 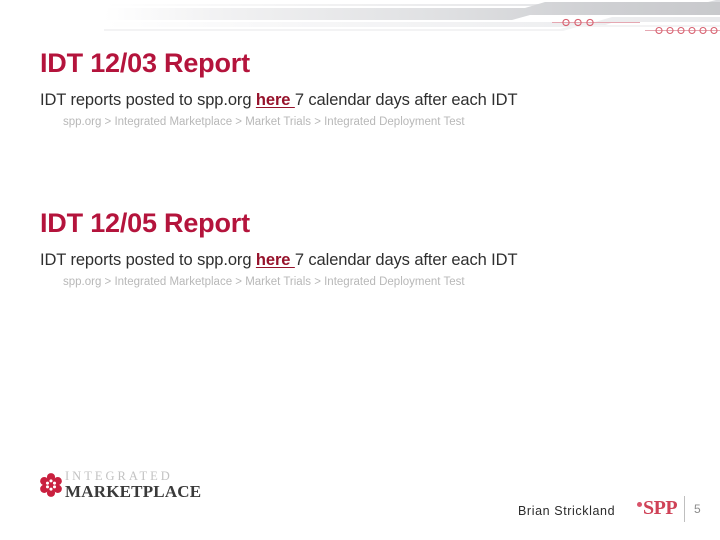 I want to click on logo-marketplace-text: MARKETPLACE, so click(x=133, y=491).